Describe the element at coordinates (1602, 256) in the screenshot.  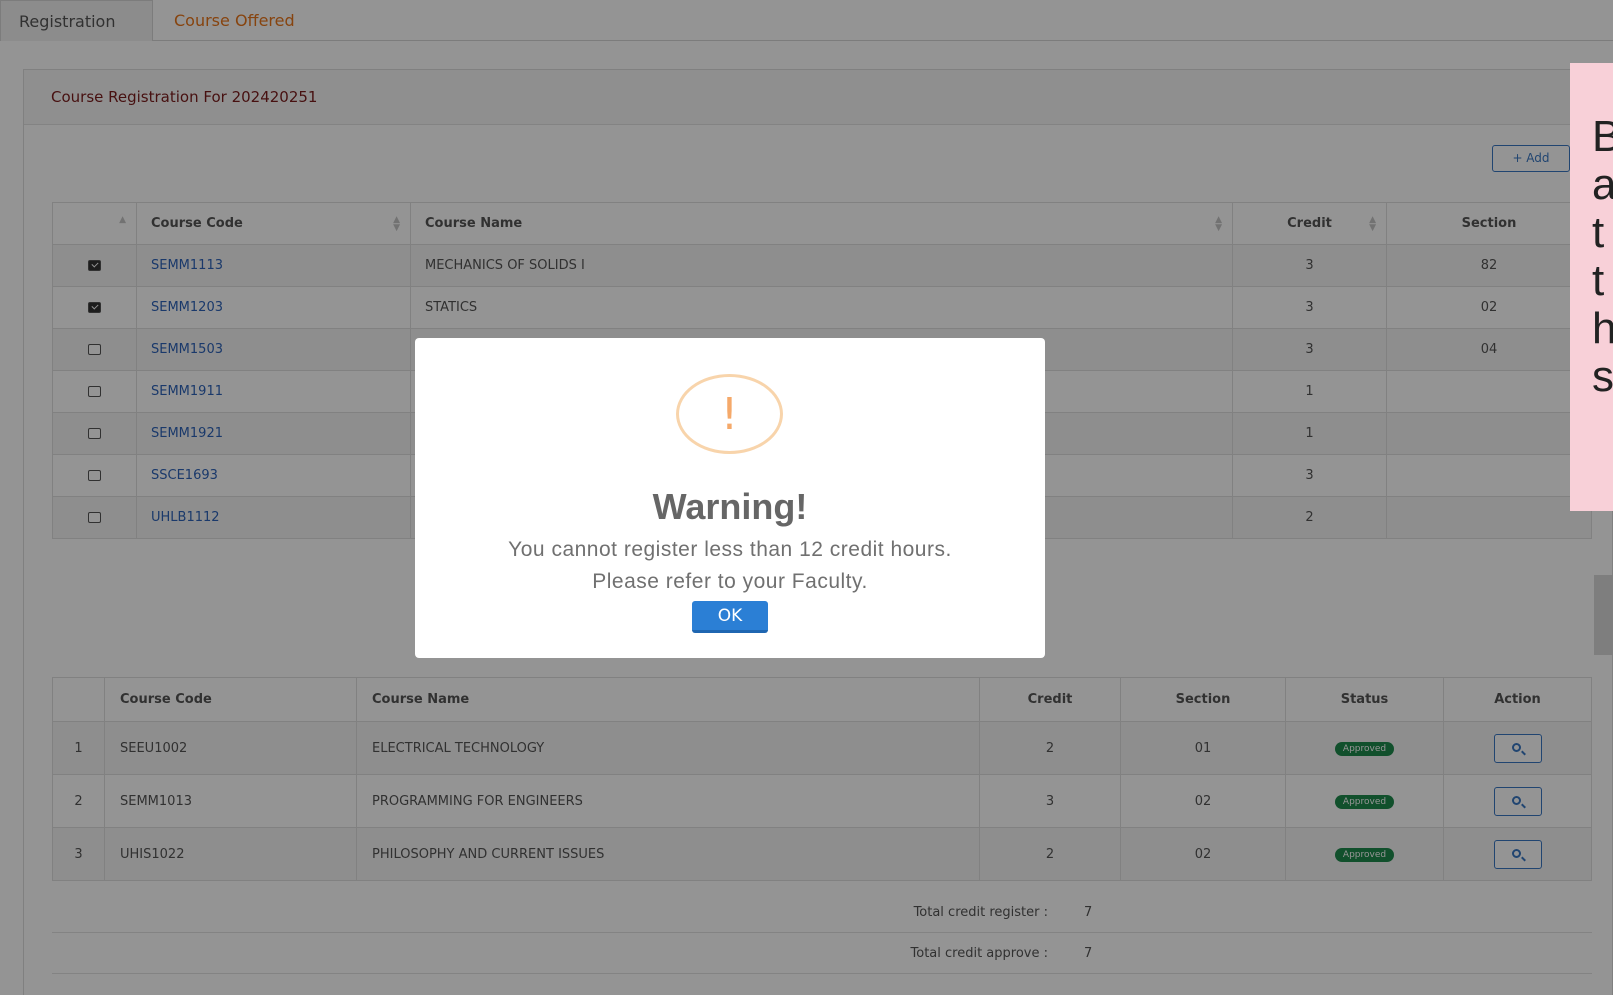
I see `annotation-text: B a t t h s` at that location.